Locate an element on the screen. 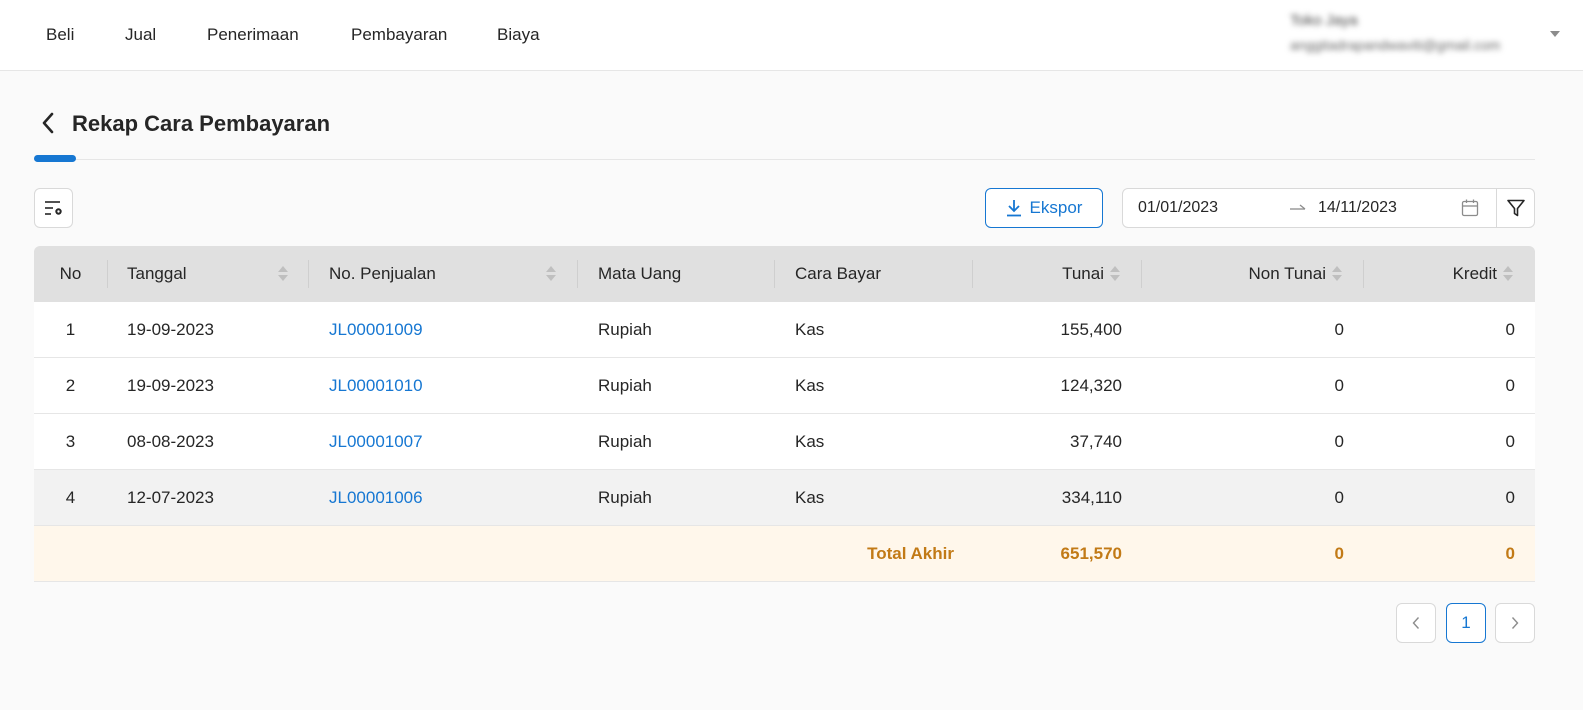  total-kredit: 0 is located at coordinates (1510, 553).